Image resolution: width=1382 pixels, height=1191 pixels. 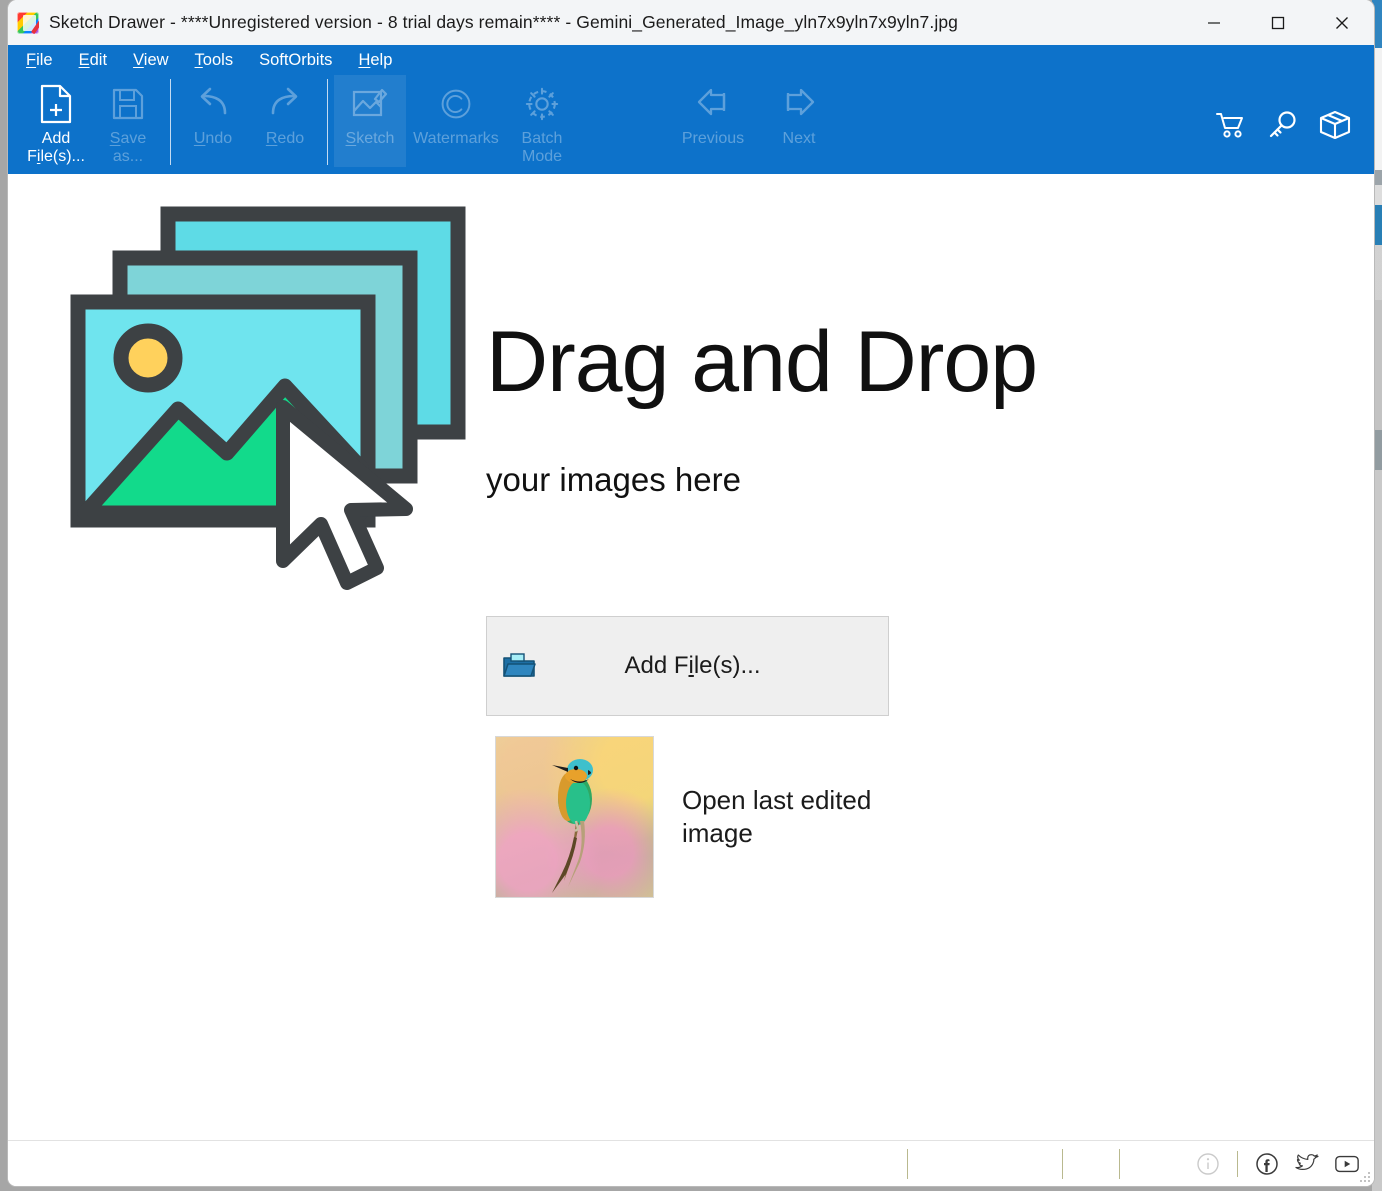 I want to click on menu-tools-accel: T, so click(x=198, y=59).